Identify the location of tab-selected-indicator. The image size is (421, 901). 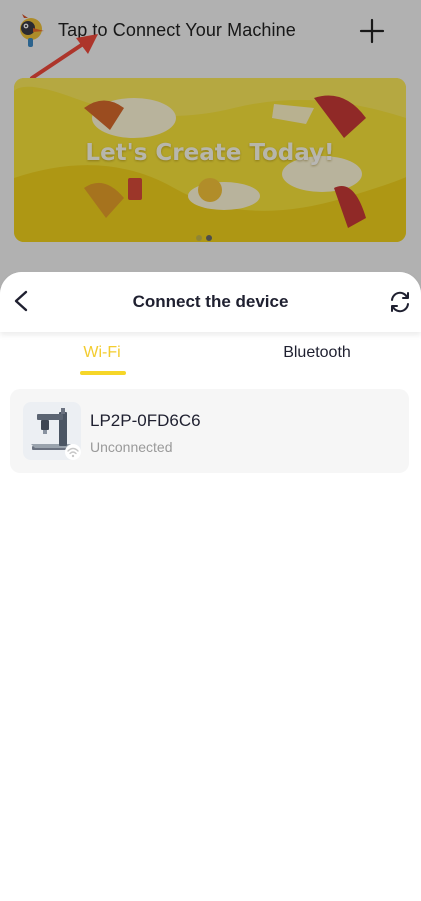
(103, 373).